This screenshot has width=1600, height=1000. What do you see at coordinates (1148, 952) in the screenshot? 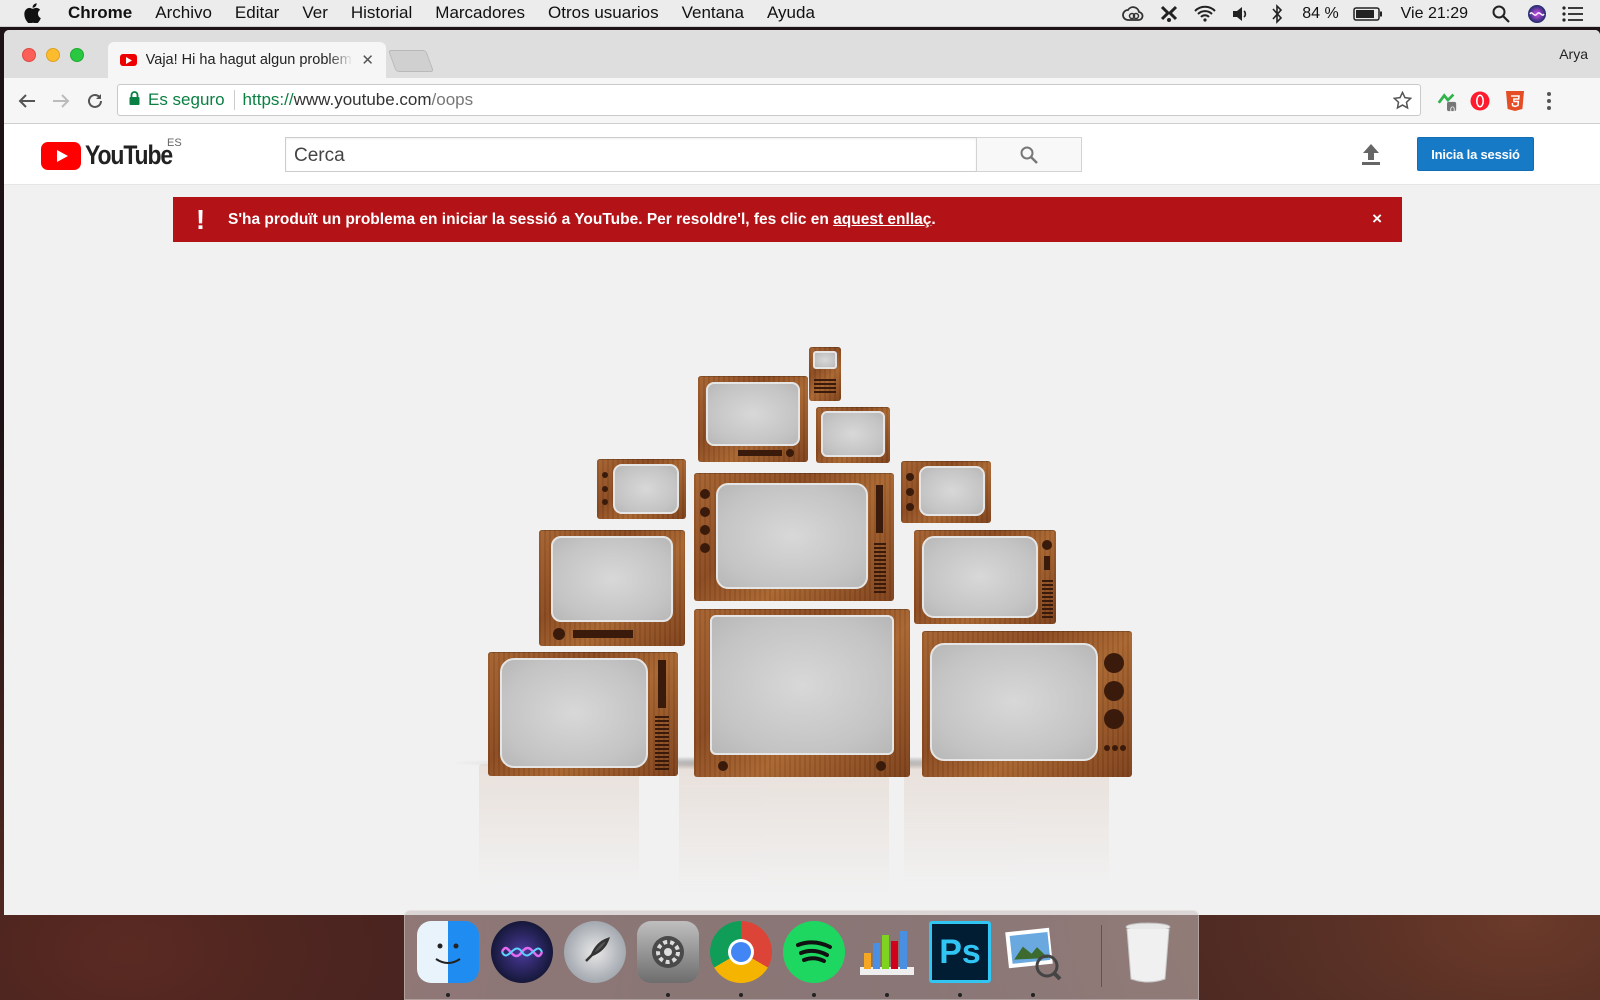
I see `trash-icon` at bounding box center [1148, 952].